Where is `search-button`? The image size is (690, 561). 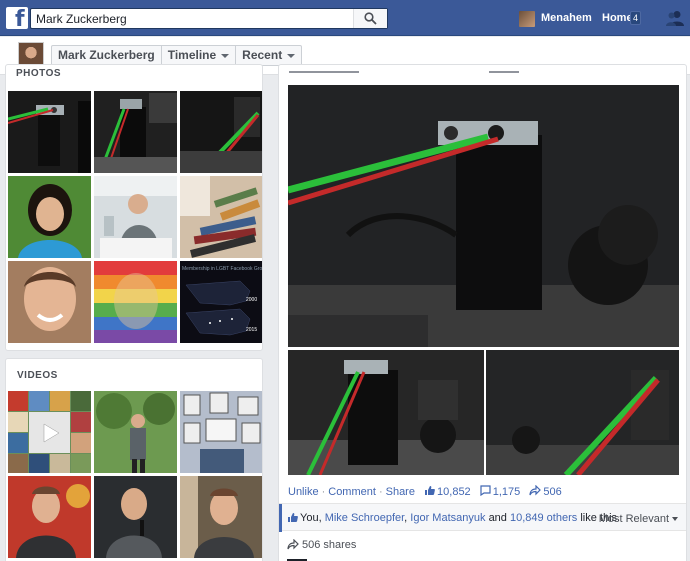 search-button is located at coordinates (370, 18).